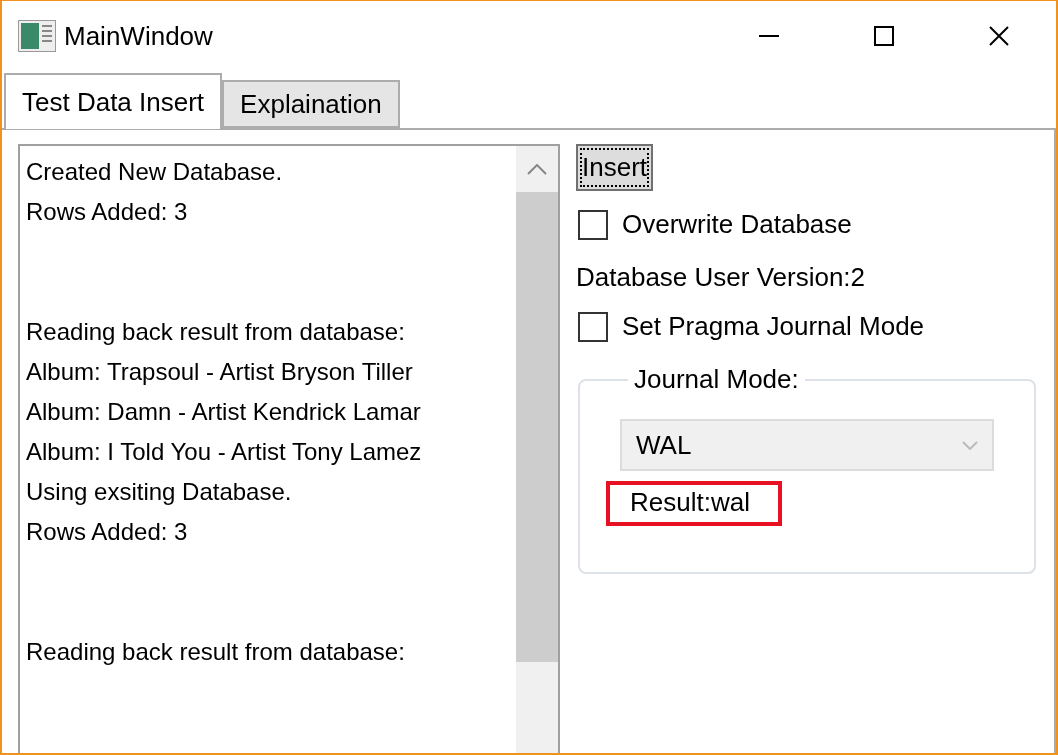 The image size is (1058, 755). I want to click on chevron-down-icon, so click(970, 445).